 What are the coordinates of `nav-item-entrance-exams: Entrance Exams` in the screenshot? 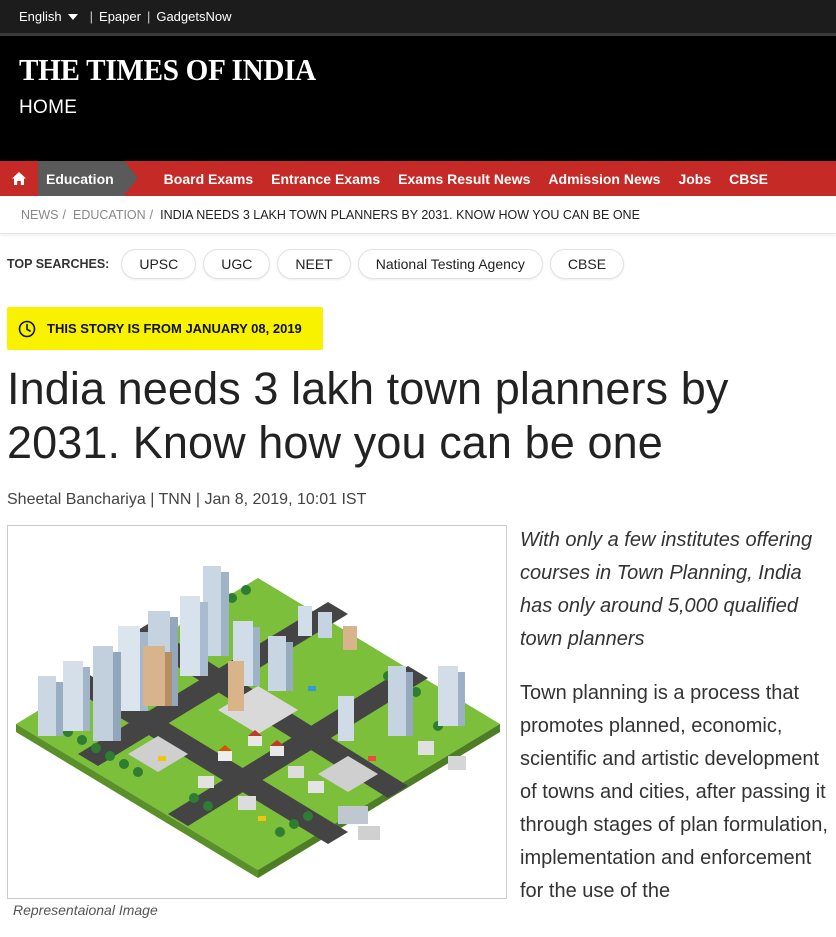 It's located at (325, 179).